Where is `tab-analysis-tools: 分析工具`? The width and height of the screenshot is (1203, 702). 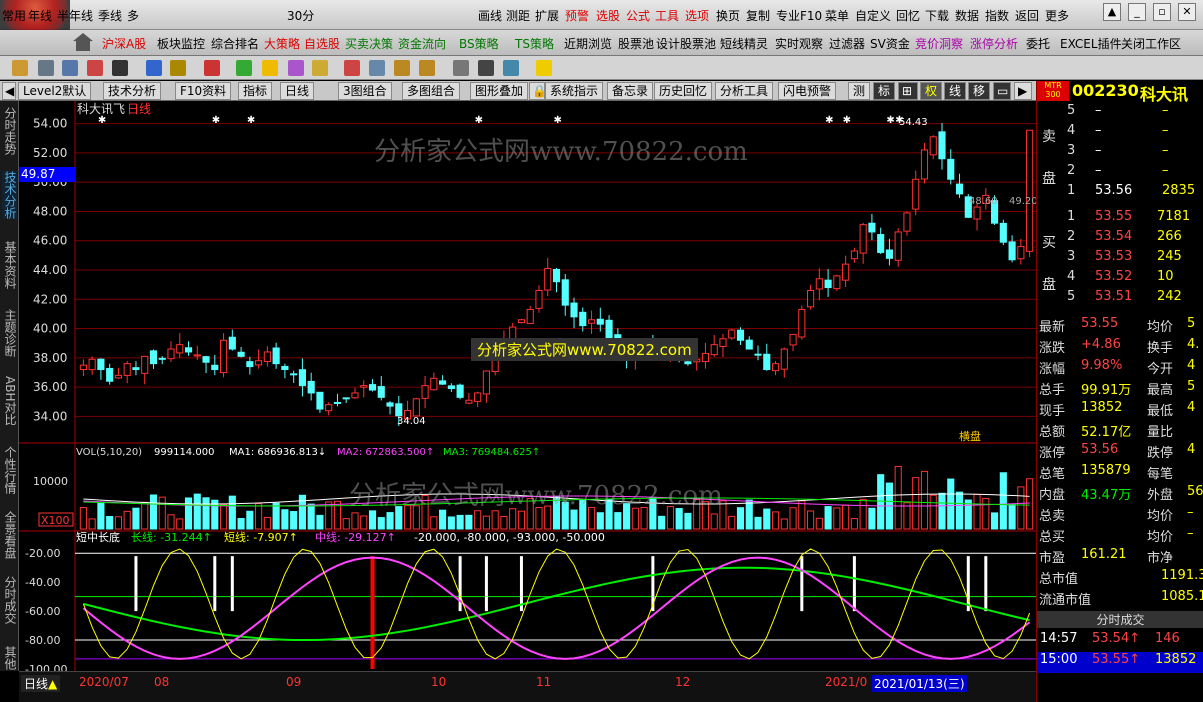 tab-analysis-tools: 分析工具 is located at coordinates (744, 91).